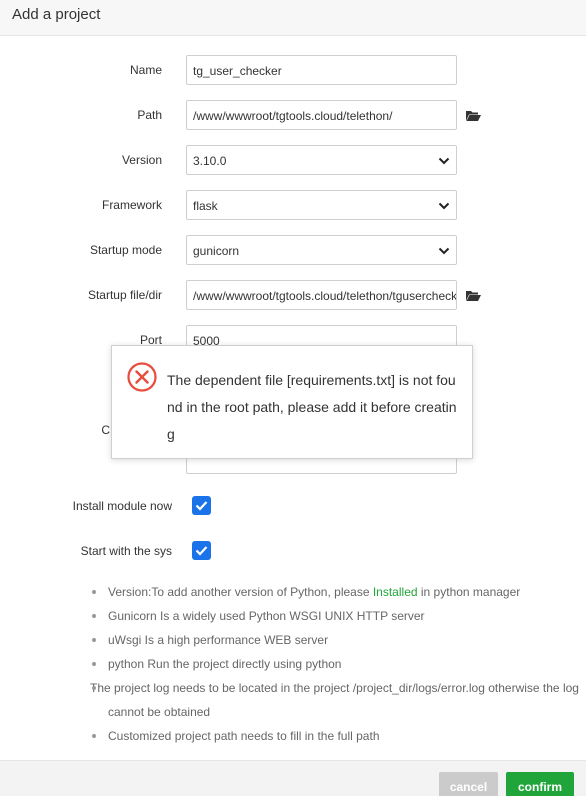 The width and height of the screenshot is (586, 796). I want to click on name-row: Name tg_user_checker, so click(293, 71).